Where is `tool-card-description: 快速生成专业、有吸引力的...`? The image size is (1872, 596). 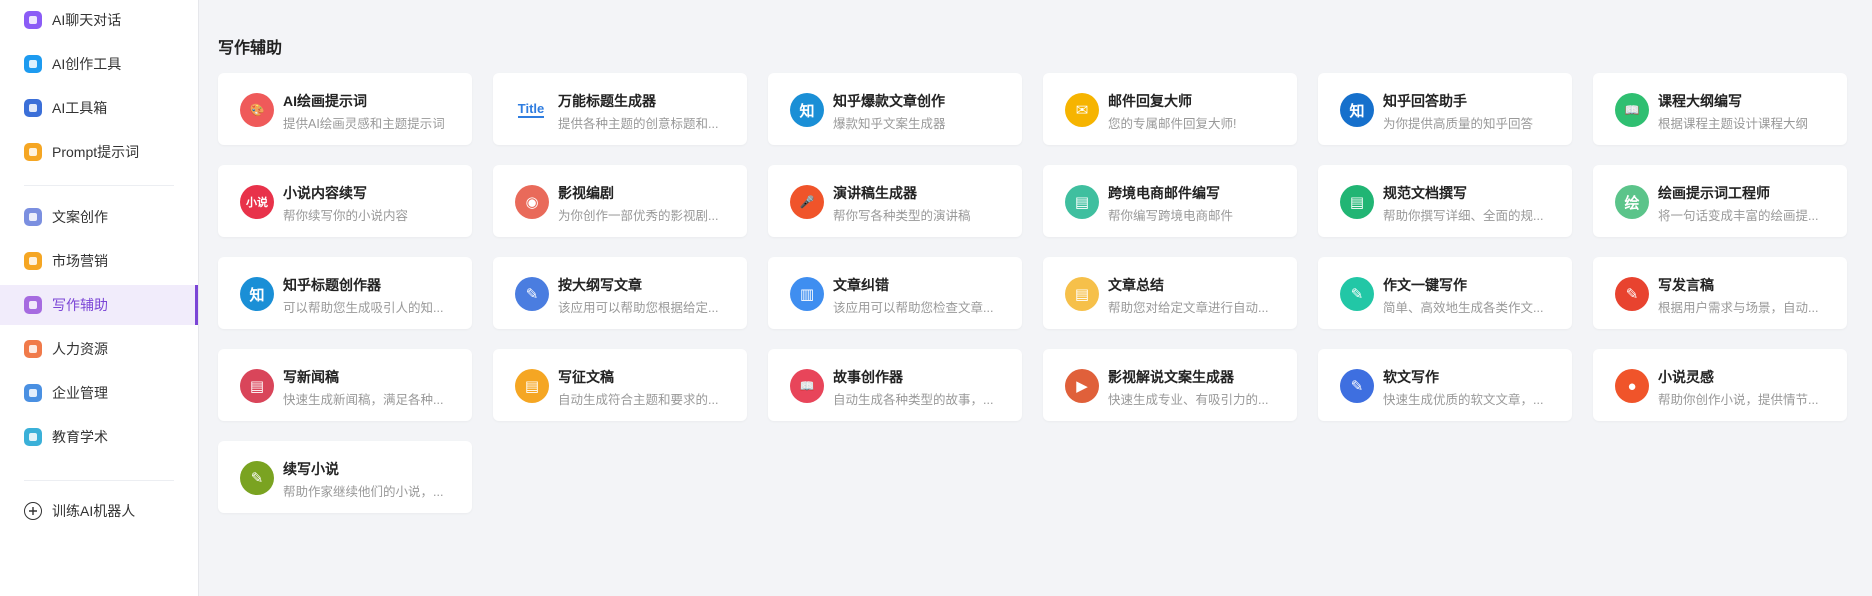
tool-card-description: 快速生成专业、有吸引力的... is located at coordinates (1188, 400).